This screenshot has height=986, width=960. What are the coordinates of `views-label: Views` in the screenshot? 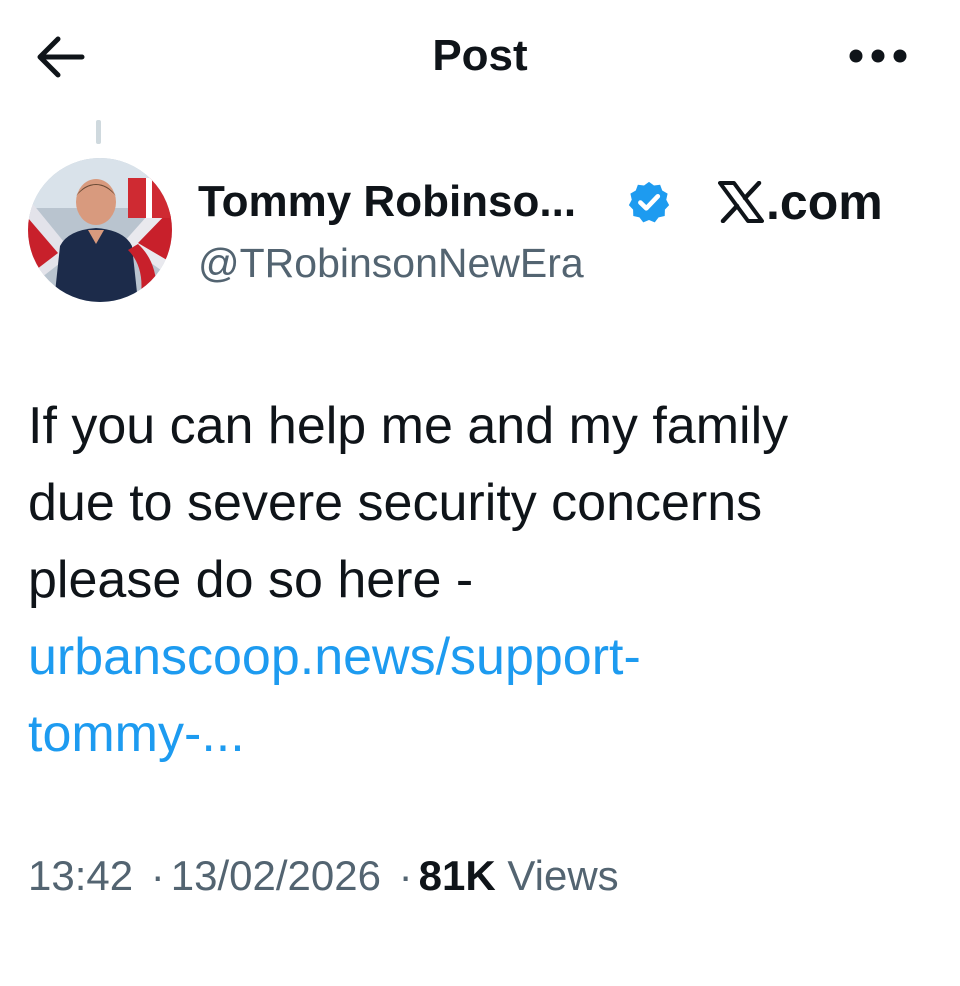 It's located at (563, 875).